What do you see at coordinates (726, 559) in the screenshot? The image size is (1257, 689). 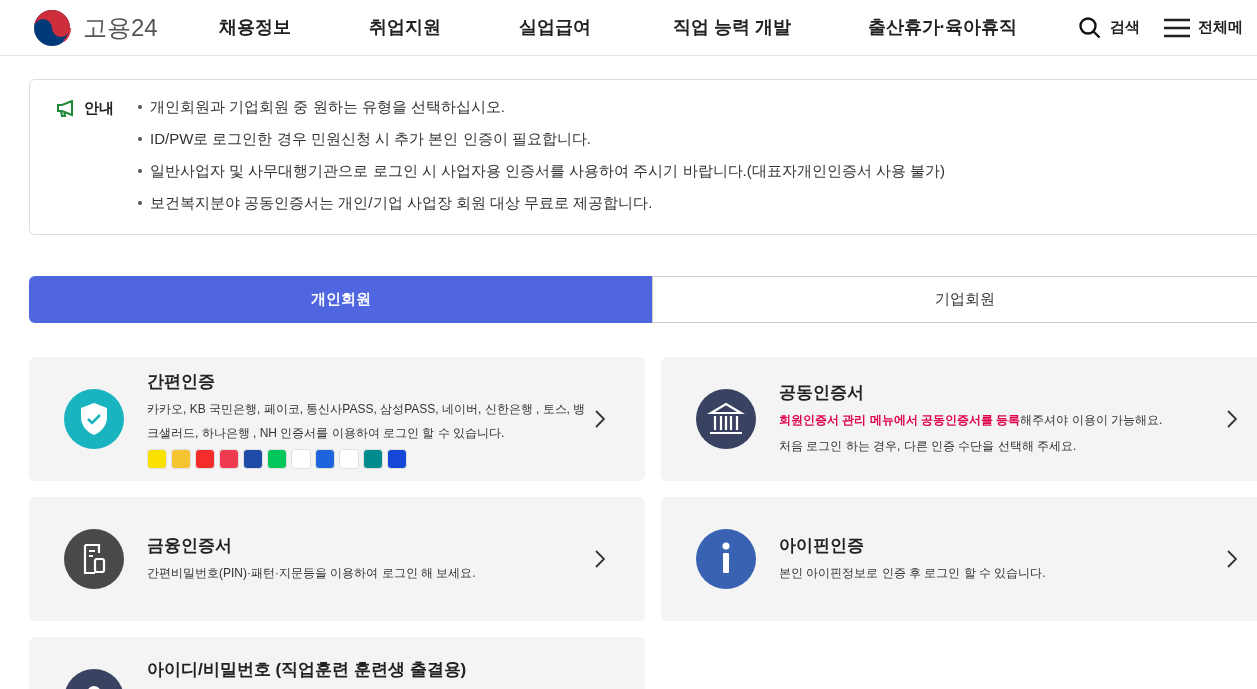 I see `info-icon` at bounding box center [726, 559].